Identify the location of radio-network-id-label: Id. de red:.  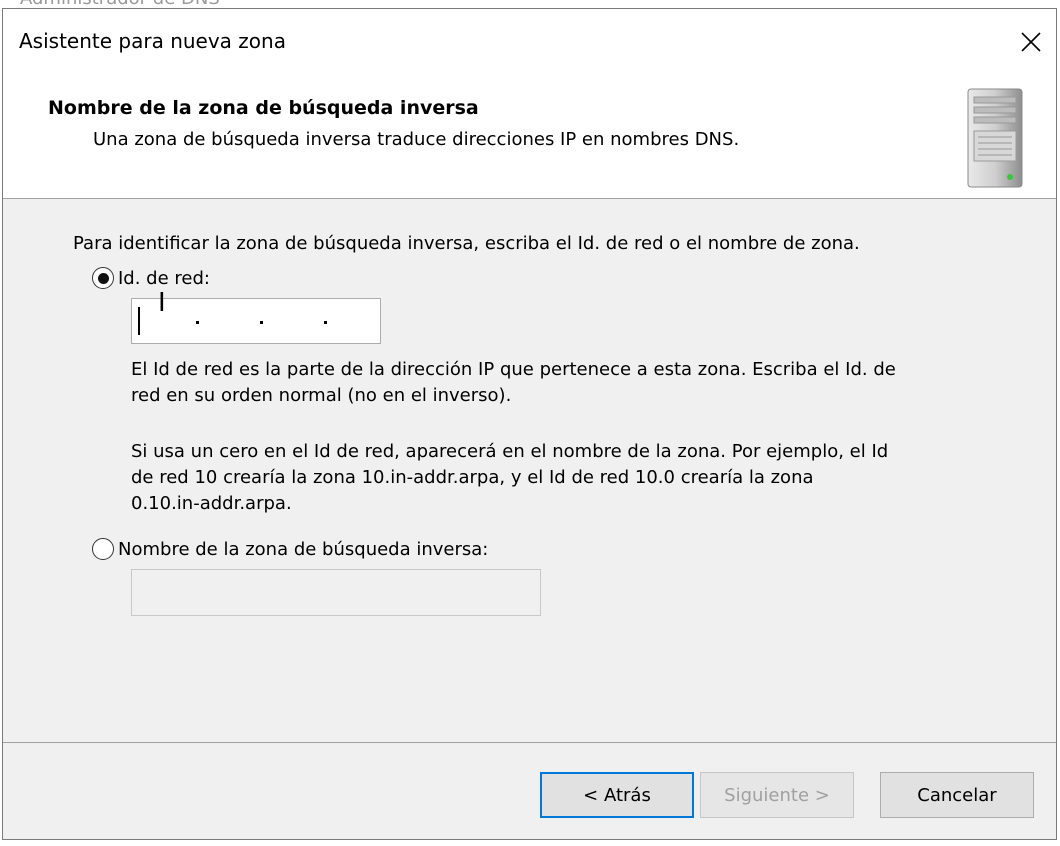
(164, 278).